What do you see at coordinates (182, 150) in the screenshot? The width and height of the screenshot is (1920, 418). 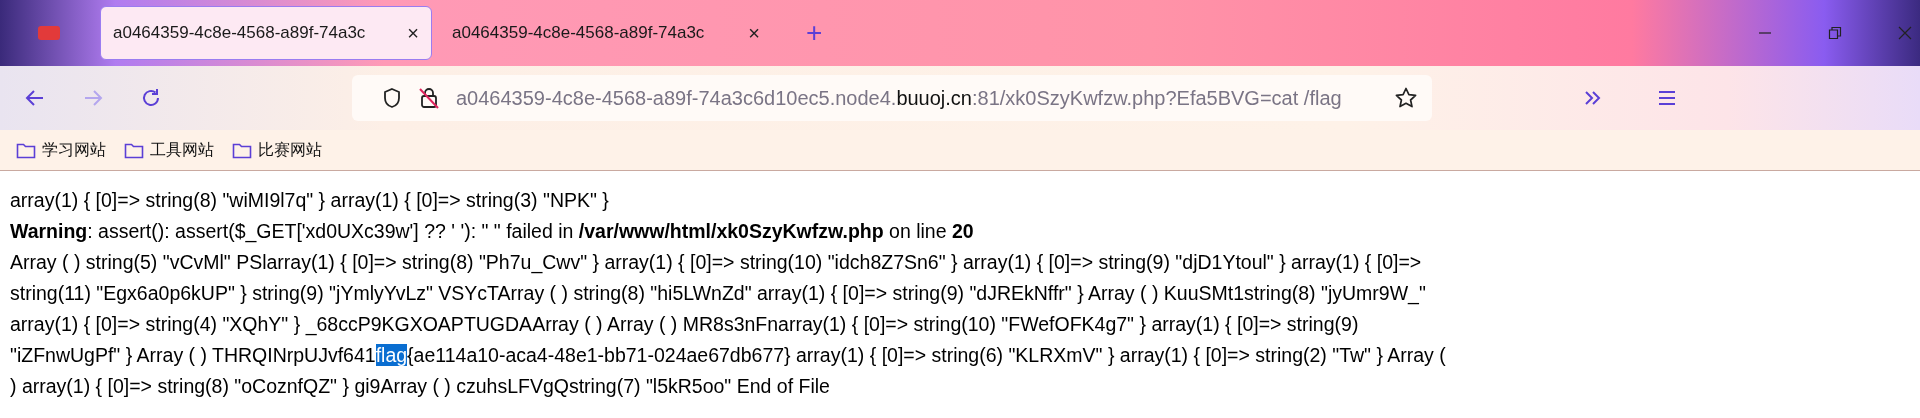 I see `bookmark-link: 工具网站` at bounding box center [182, 150].